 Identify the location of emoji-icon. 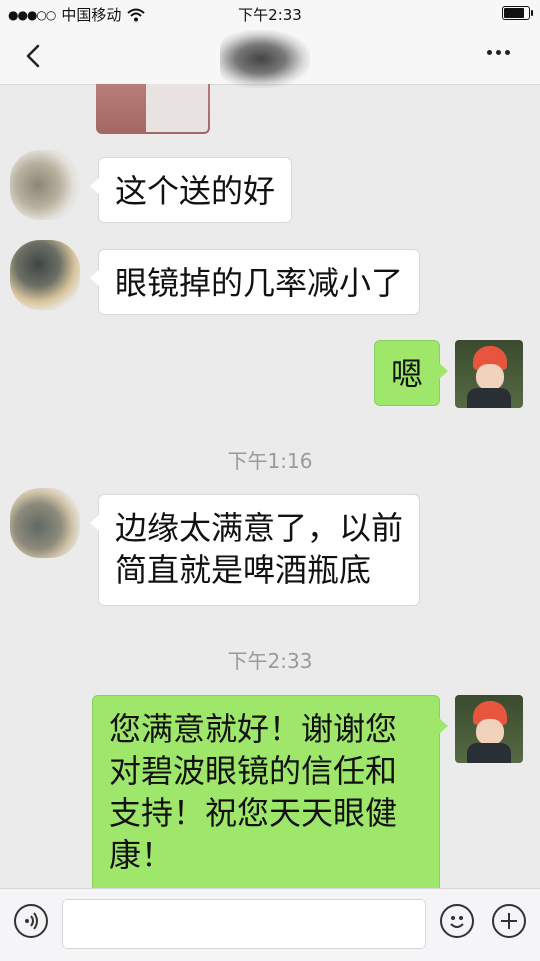
(457, 921).